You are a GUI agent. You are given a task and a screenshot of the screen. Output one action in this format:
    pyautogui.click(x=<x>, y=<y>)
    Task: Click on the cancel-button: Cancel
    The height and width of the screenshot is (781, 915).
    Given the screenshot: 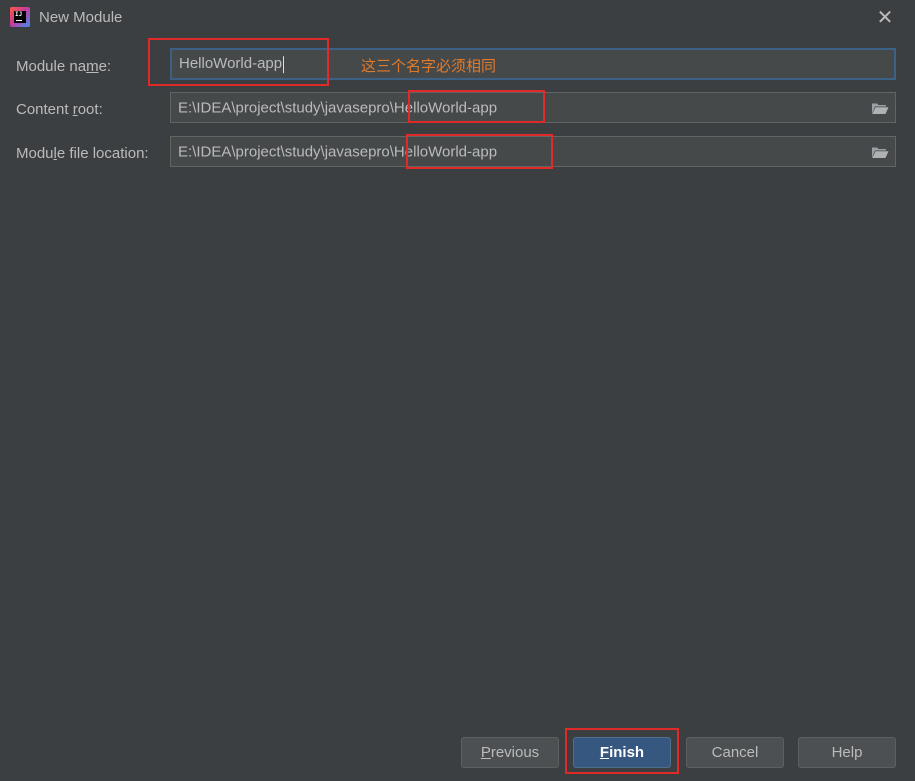 What is the action you would take?
    pyautogui.click(x=735, y=752)
    